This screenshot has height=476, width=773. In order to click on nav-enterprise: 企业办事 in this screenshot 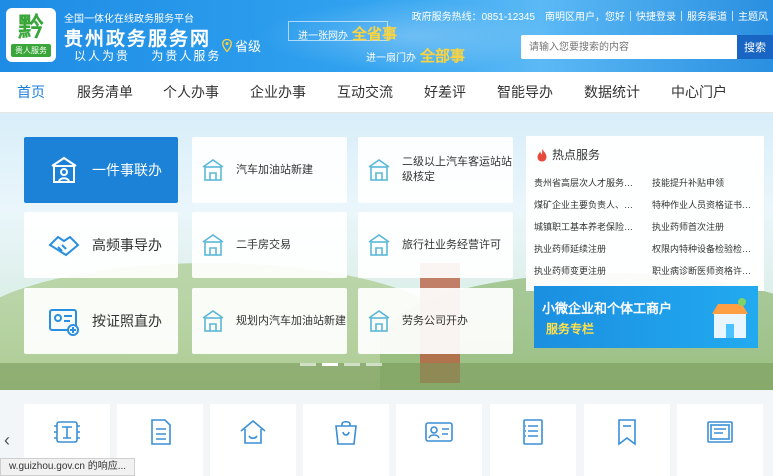, I will do `click(278, 92)`.